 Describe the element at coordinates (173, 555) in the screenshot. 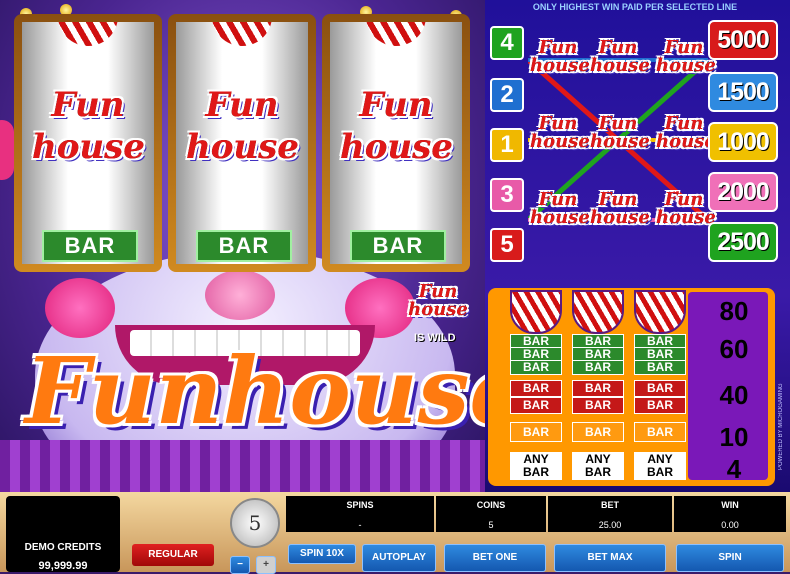

I see `regular-mode-button: REGULAR` at that location.